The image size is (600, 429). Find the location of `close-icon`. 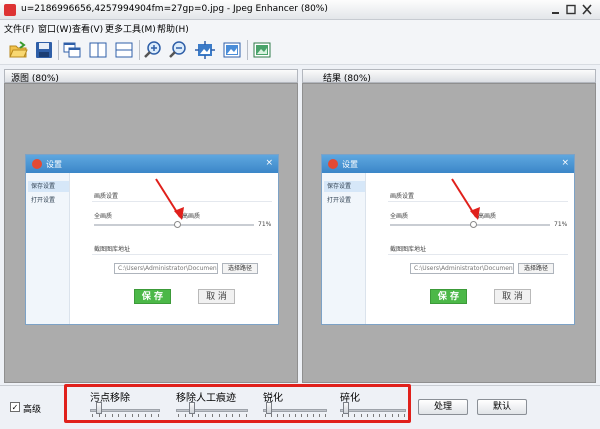

close-icon is located at coordinates (587, 9).